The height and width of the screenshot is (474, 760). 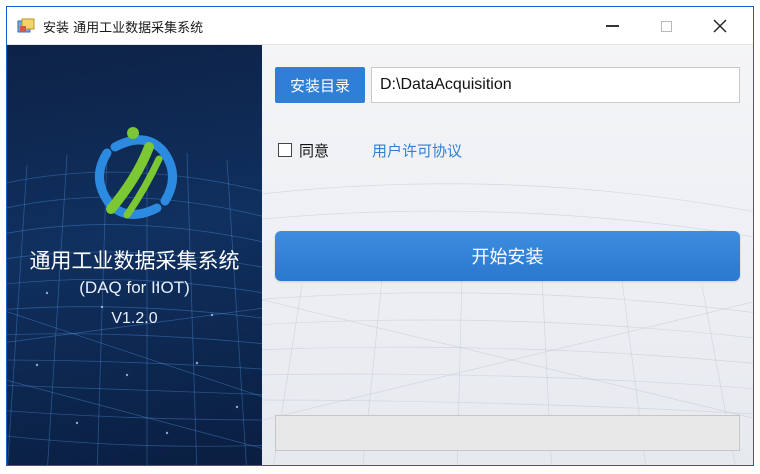 What do you see at coordinates (26, 25) in the screenshot?
I see `installer-icon` at bounding box center [26, 25].